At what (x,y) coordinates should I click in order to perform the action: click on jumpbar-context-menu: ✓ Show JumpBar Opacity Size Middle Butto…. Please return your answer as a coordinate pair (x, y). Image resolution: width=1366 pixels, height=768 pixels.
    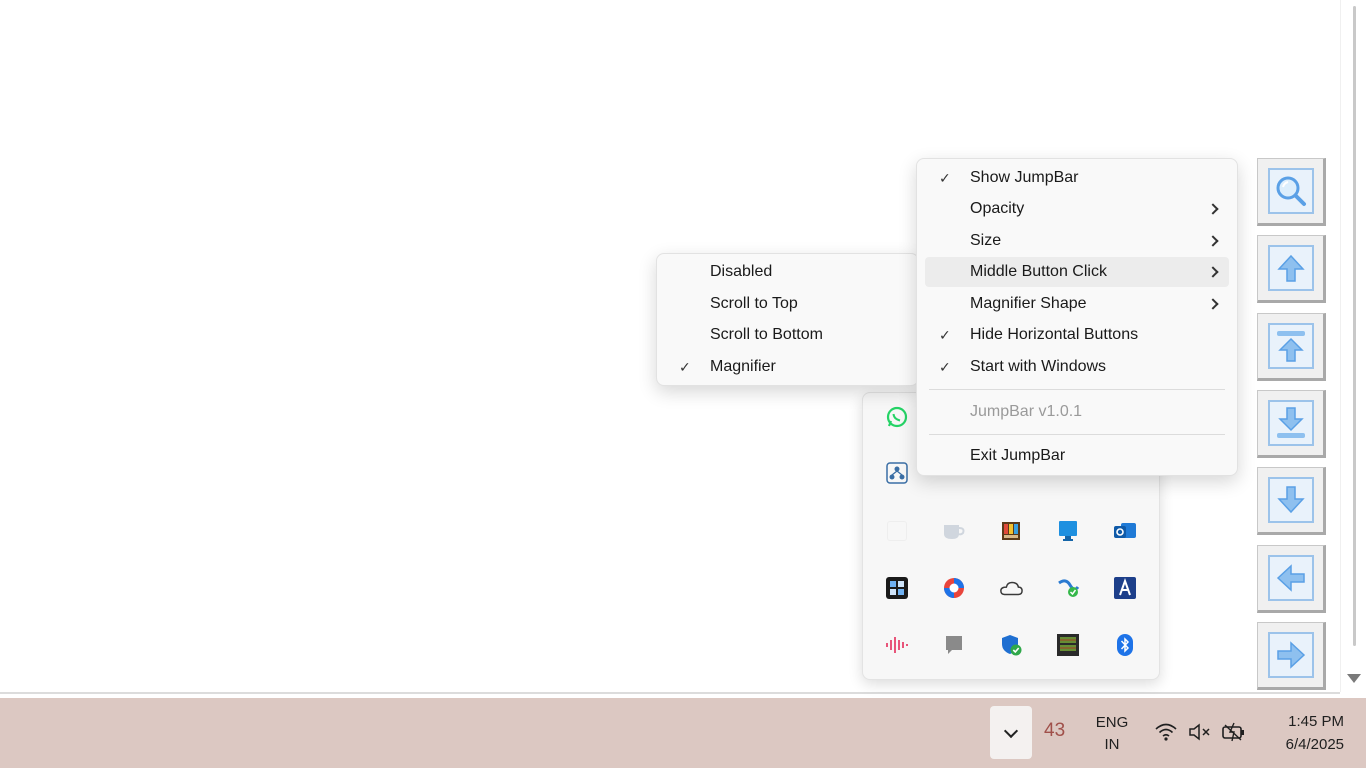
    Looking at the image, I should click on (1077, 317).